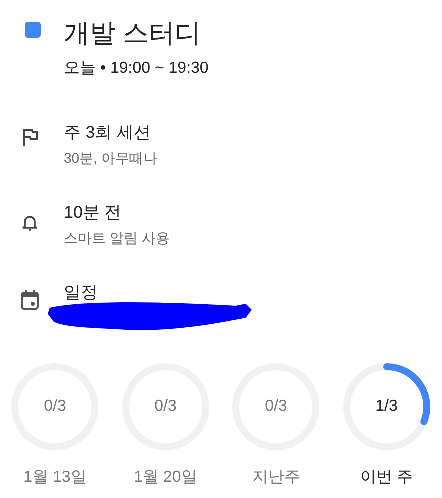 The height and width of the screenshot is (498, 442). I want to click on bell-icon, so click(30, 223).